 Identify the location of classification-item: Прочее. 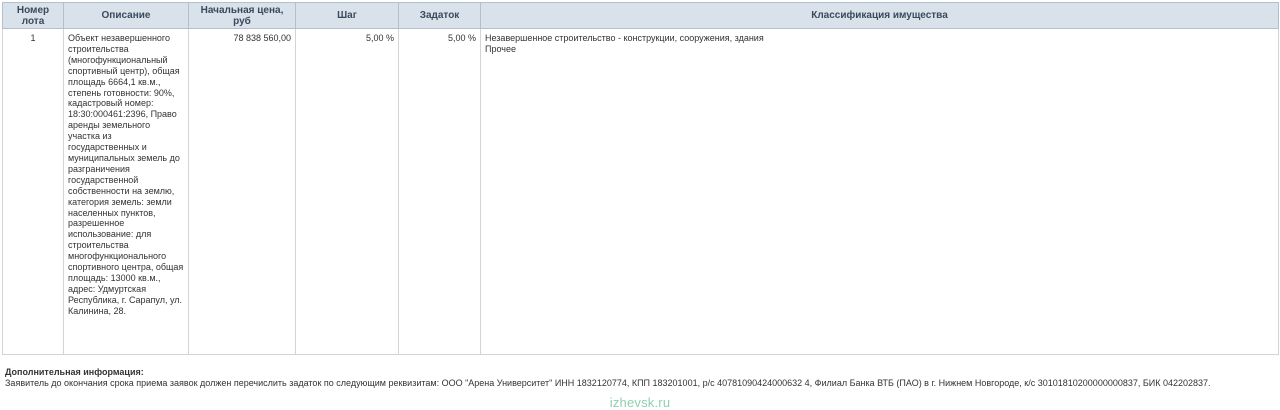
(500, 48).